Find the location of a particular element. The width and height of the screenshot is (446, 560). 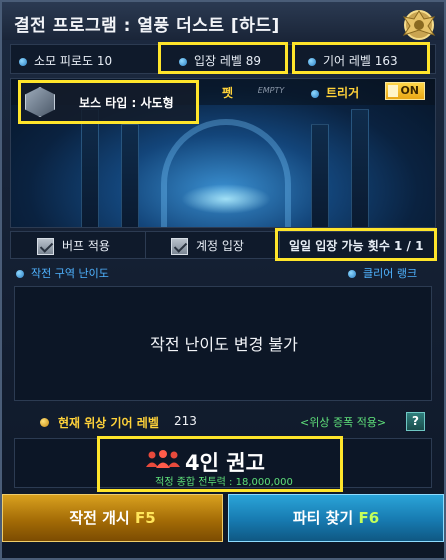

fatigue-cost: 소모 피로도 10 is located at coordinates (65, 60).